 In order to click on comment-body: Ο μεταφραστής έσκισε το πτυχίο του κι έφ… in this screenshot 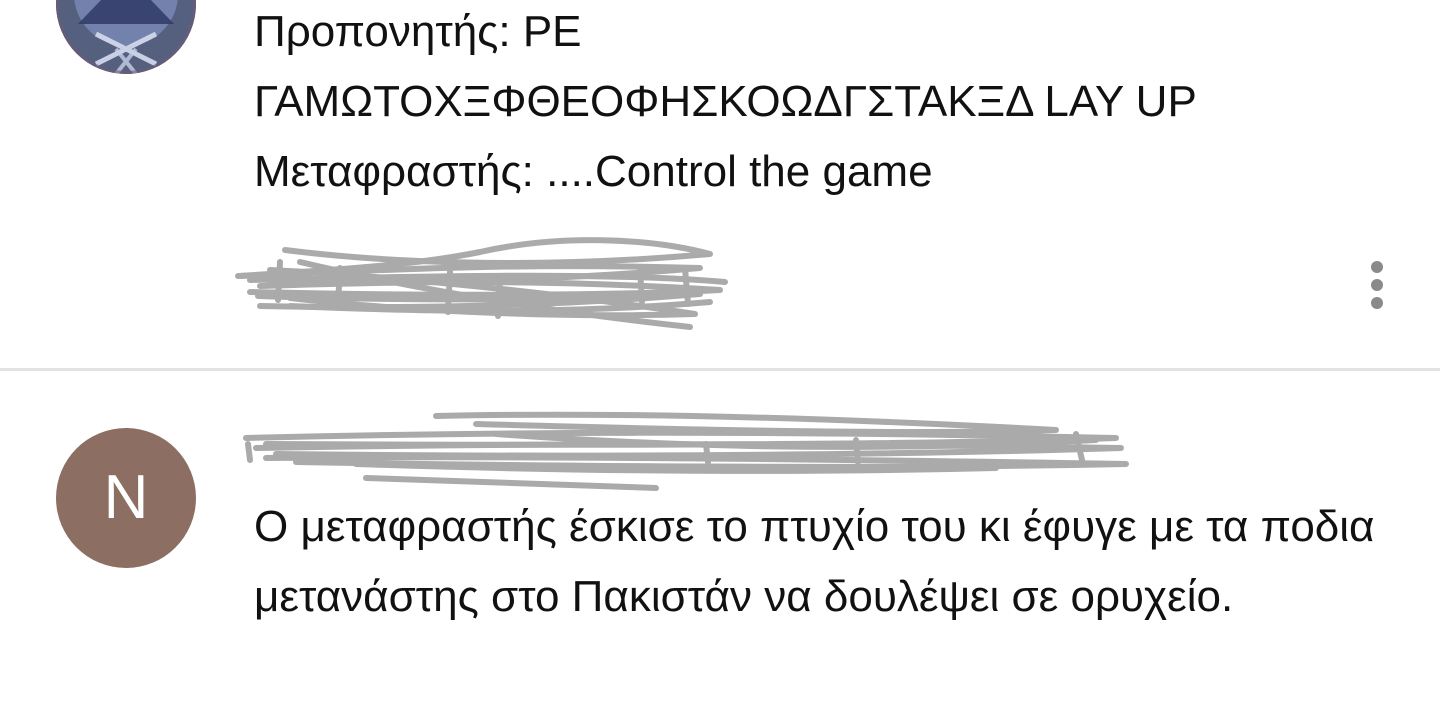, I will do `click(814, 561)`.